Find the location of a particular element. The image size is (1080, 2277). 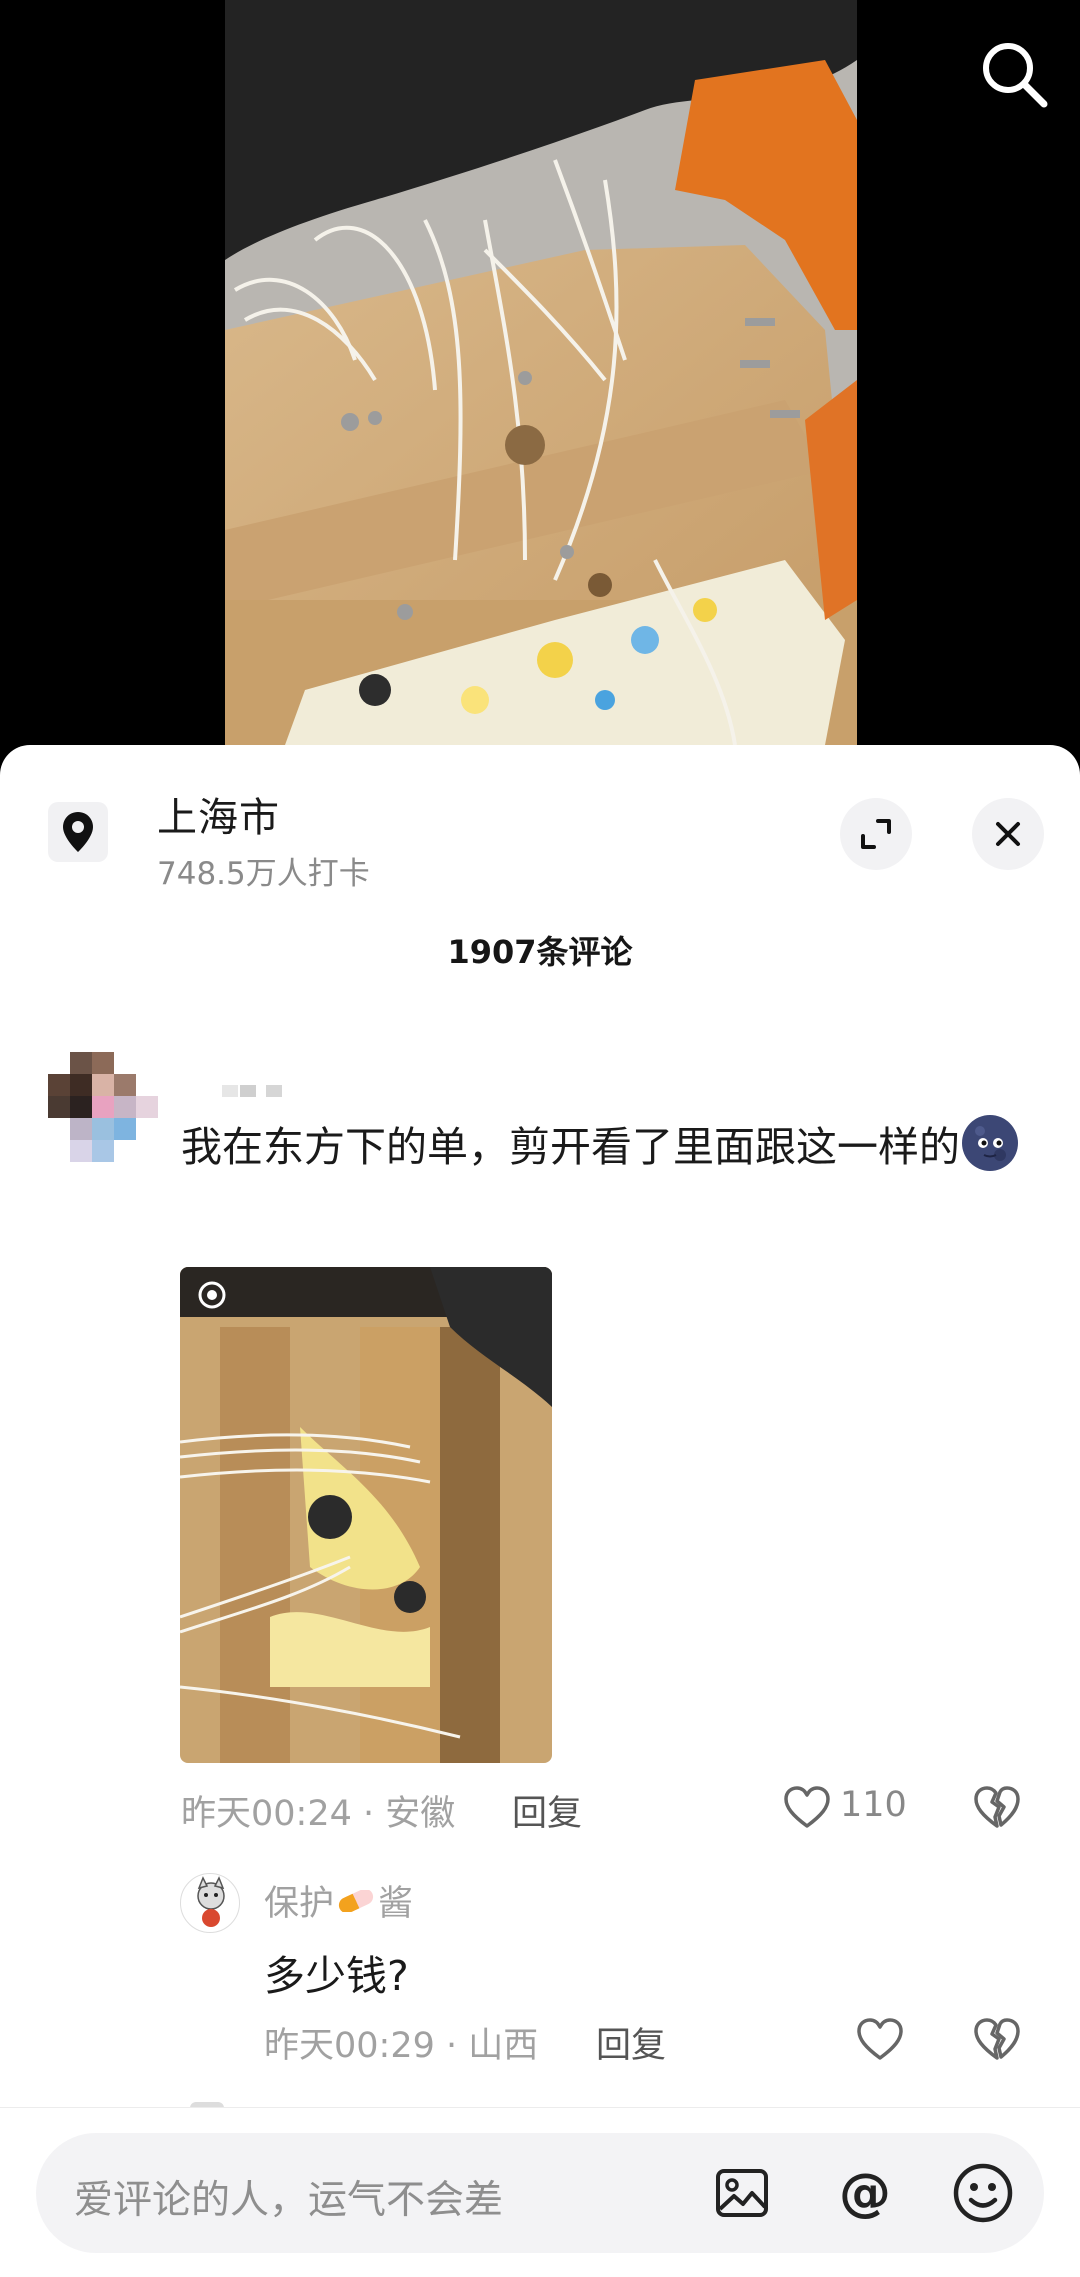

reply-username-suffix: 酱 is located at coordinates (396, 1904).